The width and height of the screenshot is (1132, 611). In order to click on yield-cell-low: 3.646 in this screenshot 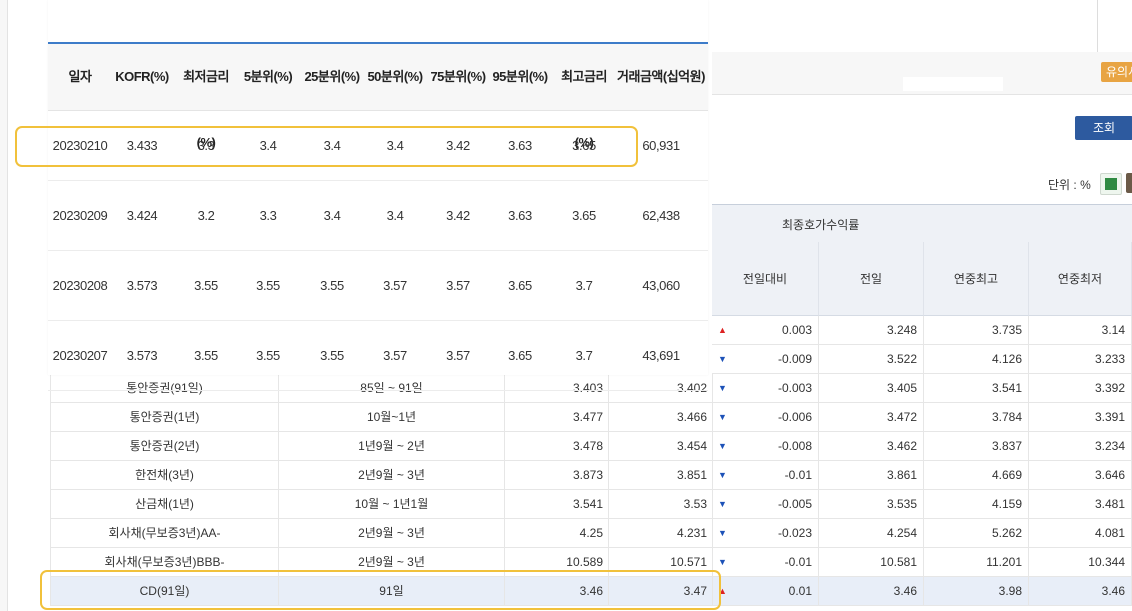, I will do `click(1080, 475)`.